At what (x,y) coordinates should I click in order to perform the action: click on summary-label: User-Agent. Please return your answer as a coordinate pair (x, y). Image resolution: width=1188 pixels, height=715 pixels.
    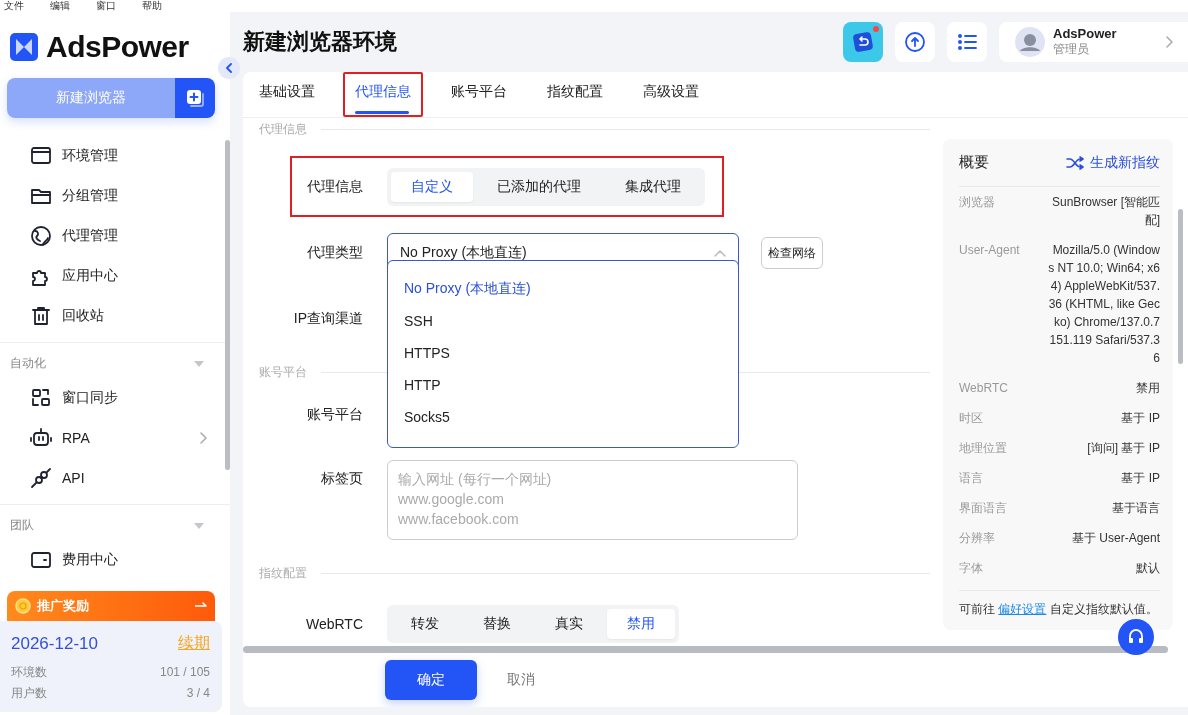
    Looking at the image, I should click on (989, 250).